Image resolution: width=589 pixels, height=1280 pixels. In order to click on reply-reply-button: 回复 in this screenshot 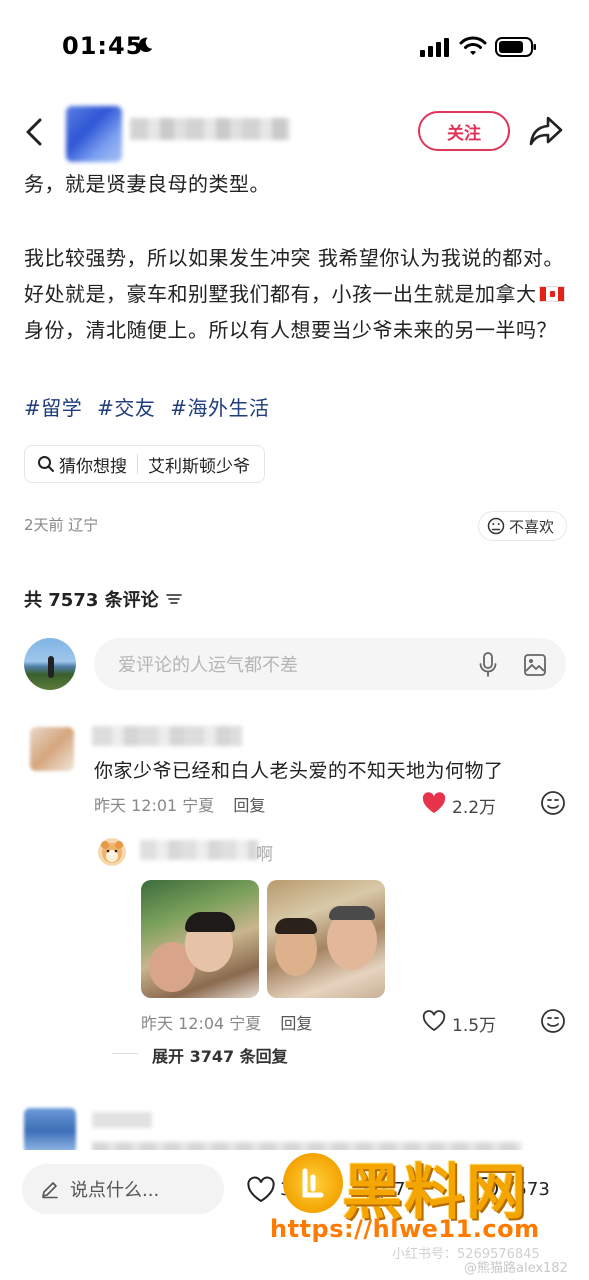, I will do `click(296, 1023)`.